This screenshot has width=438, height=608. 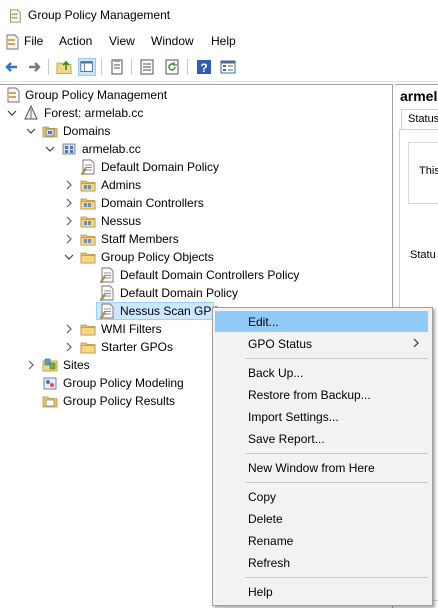 I want to click on back-icon, so click(x=12, y=67).